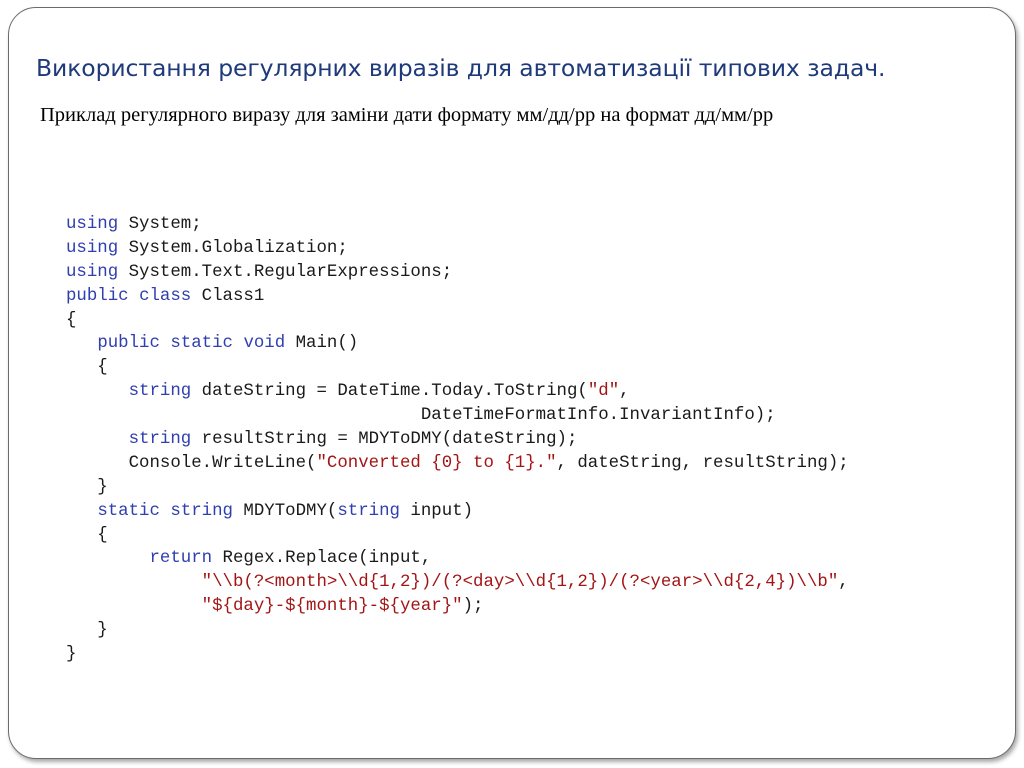 This screenshot has height=768, width=1024. What do you see at coordinates (264, 344) in the screenshot?
I see `code-keyword: void` at bounding box center [264, 344].